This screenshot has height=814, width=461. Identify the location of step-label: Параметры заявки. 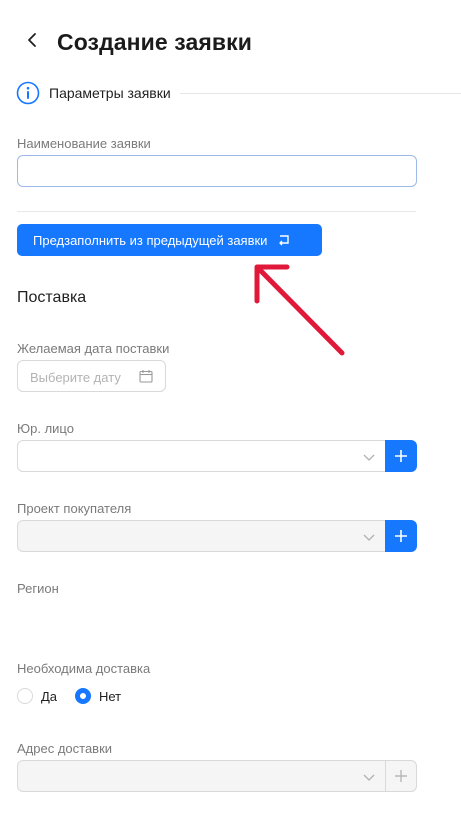
(110, 93).